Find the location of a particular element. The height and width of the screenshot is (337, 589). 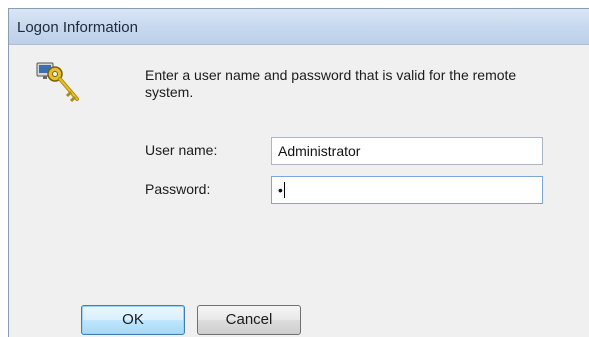

title-bar: Logon Information is located at coordinates (299, 27).